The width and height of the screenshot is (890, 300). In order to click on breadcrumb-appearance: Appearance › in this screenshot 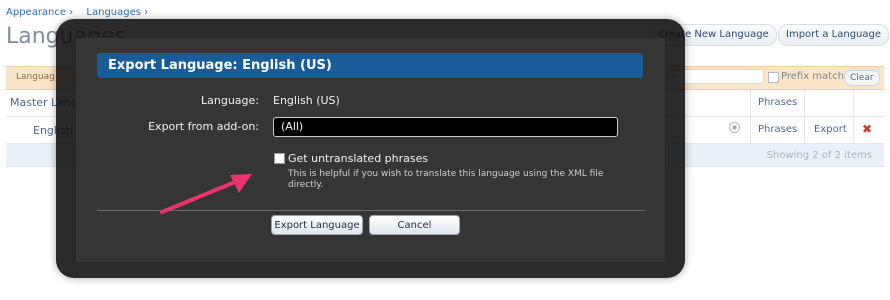, I will do `click(39, 12)`.